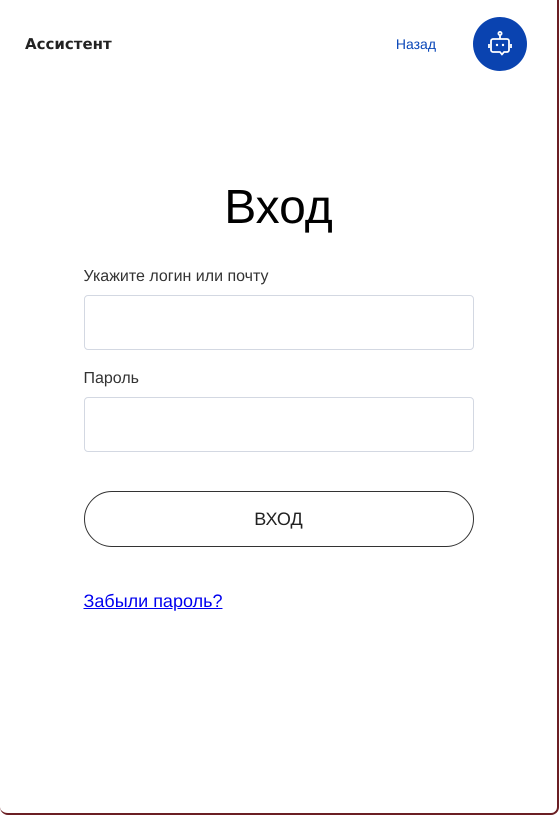  I want to click on back-link: Назад, so click(416, 44).